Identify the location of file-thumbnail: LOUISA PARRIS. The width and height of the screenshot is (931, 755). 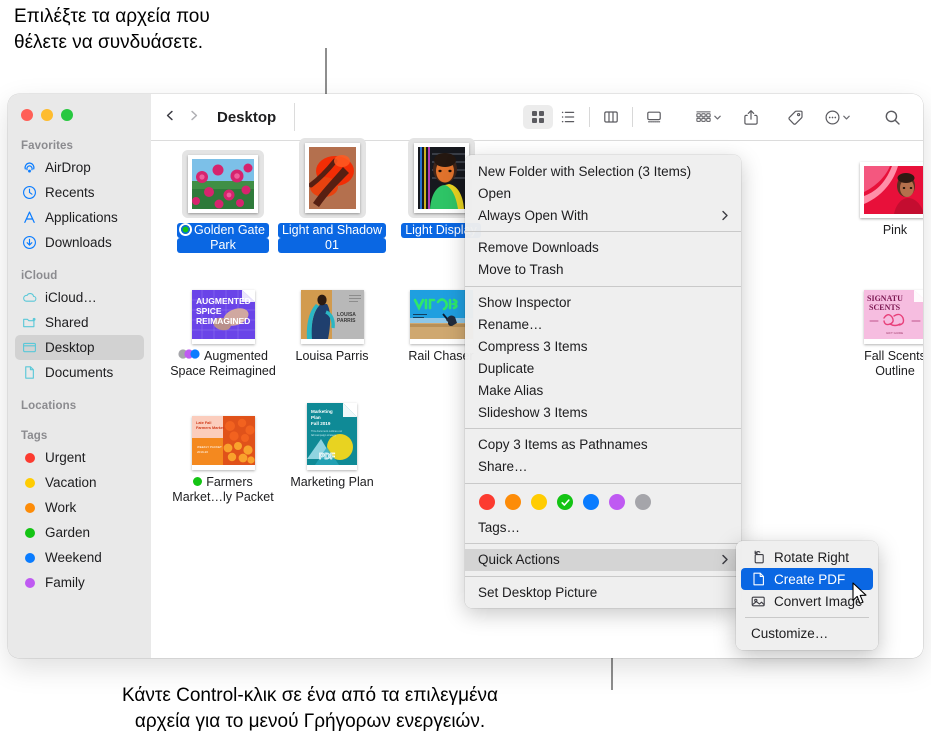
(332, 305).